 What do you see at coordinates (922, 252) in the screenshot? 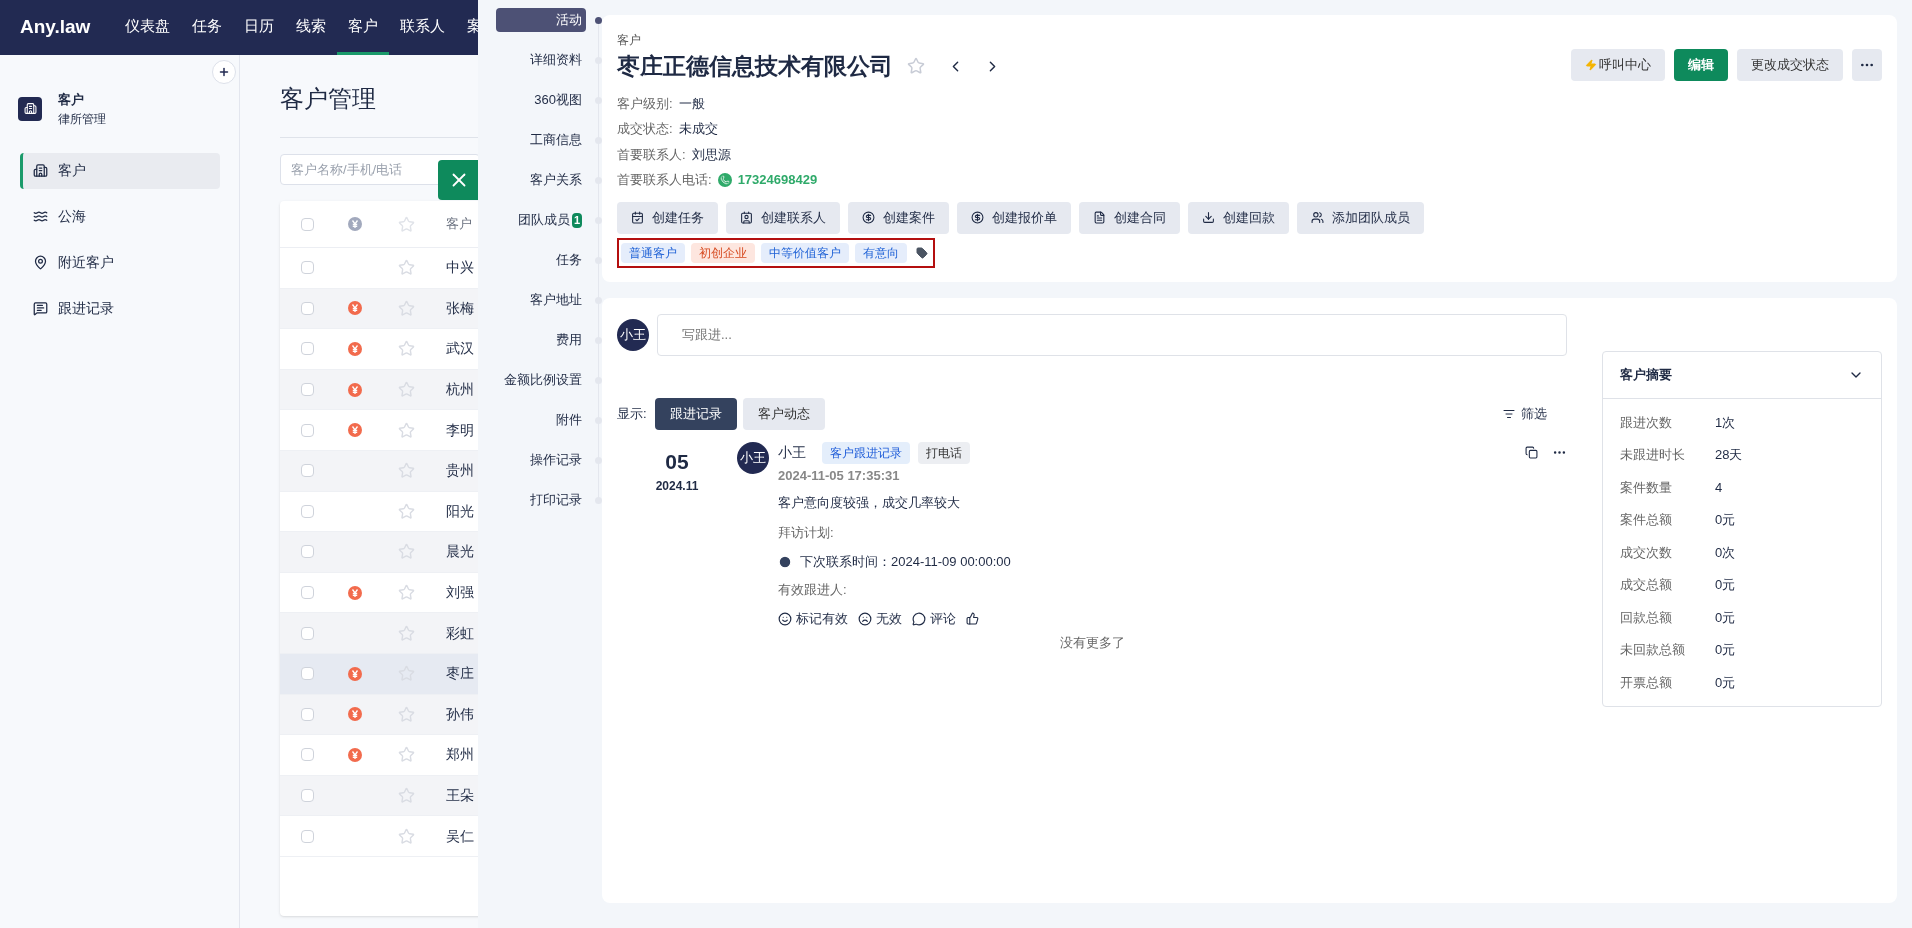
I see `tag-icon` at bounding box center [922, 252].